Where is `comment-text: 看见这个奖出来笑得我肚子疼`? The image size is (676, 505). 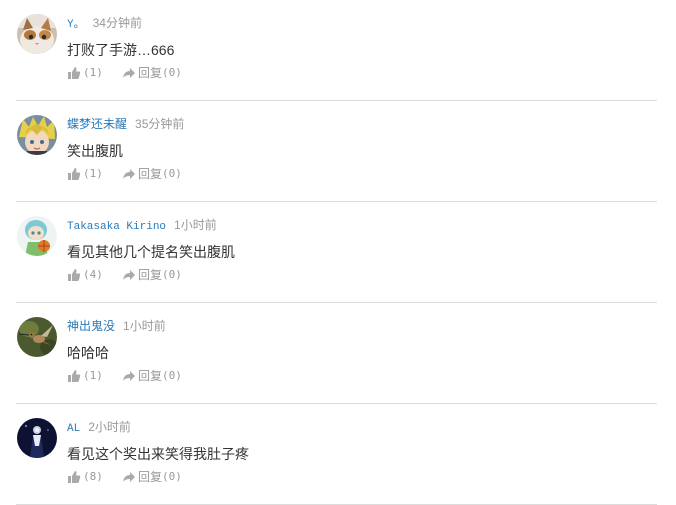
comment-text: 看见这个奖出来笑得我肚子疼 is located at coordinates (158, 454).